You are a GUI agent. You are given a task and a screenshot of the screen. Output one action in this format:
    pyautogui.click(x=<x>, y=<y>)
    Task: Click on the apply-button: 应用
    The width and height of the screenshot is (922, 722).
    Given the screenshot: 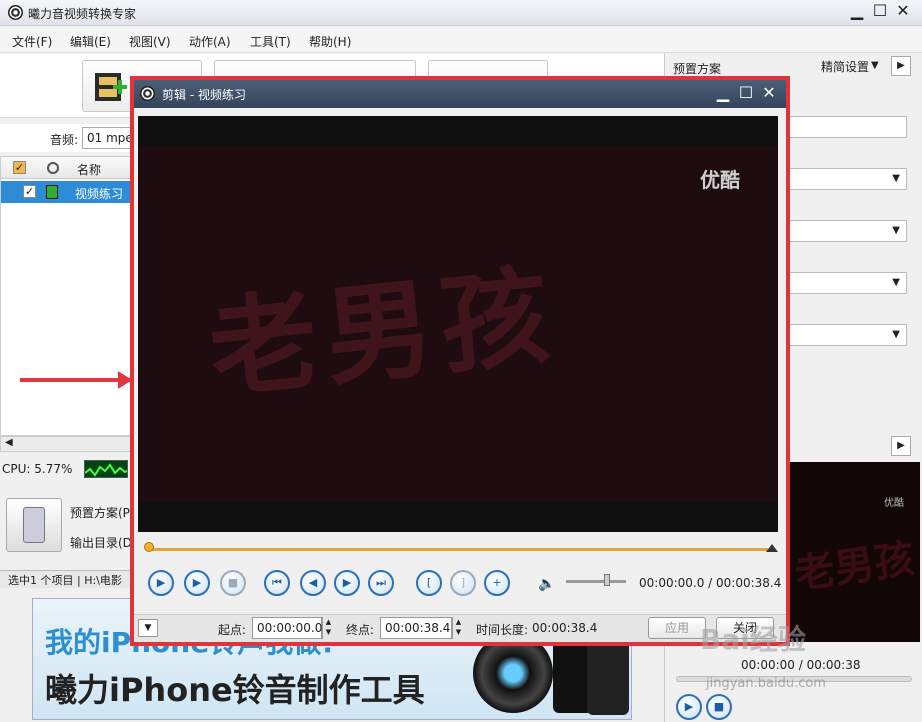 What is the action you would take?
    pyautogui.click(x=677, y=628)
    